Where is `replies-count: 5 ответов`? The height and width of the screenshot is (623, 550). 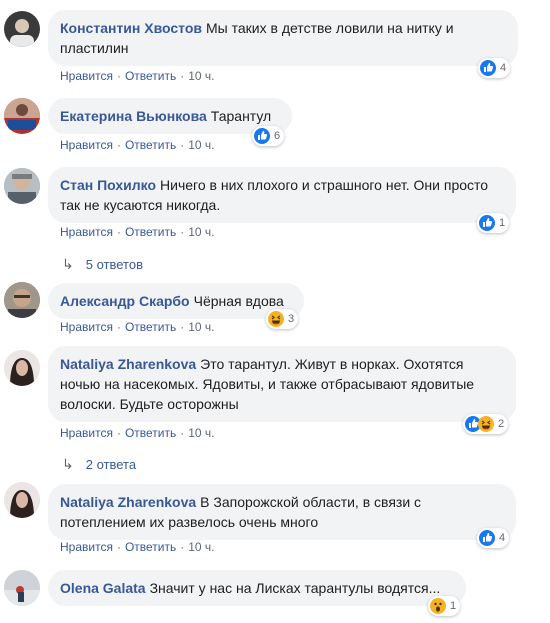 replies-count: 5 ответов is located at coordinates (114, 264).